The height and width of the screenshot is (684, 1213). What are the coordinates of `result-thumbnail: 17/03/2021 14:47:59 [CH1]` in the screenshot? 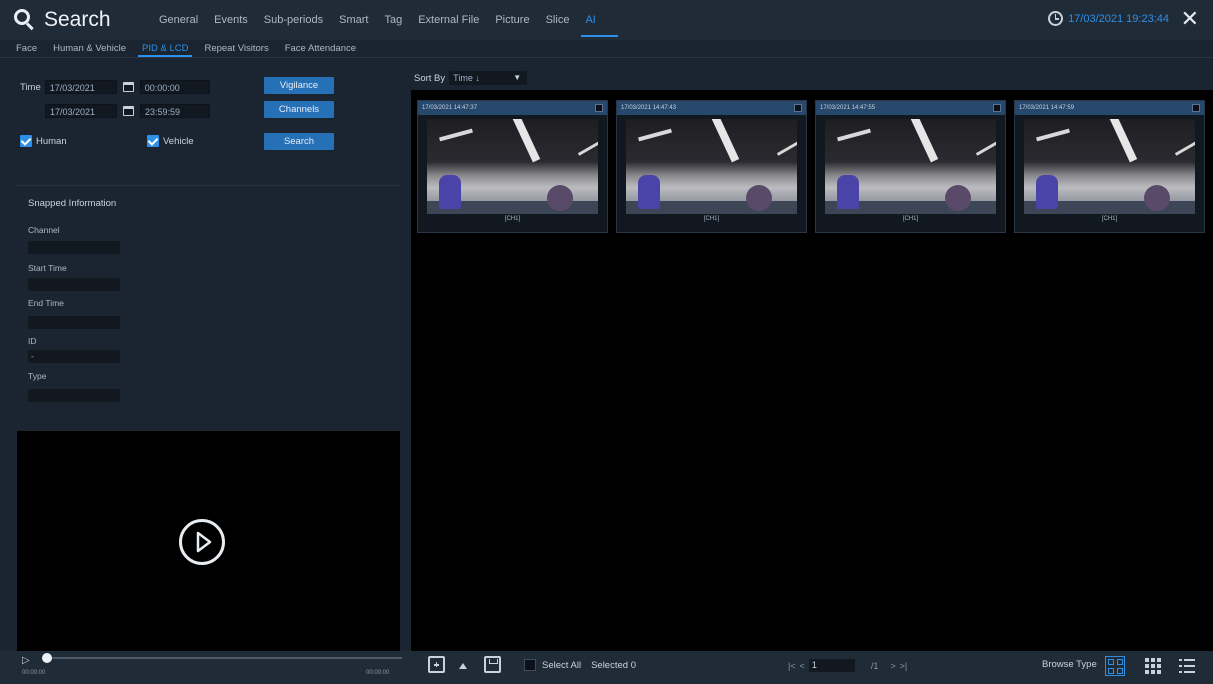 It's located at (1109, 166).